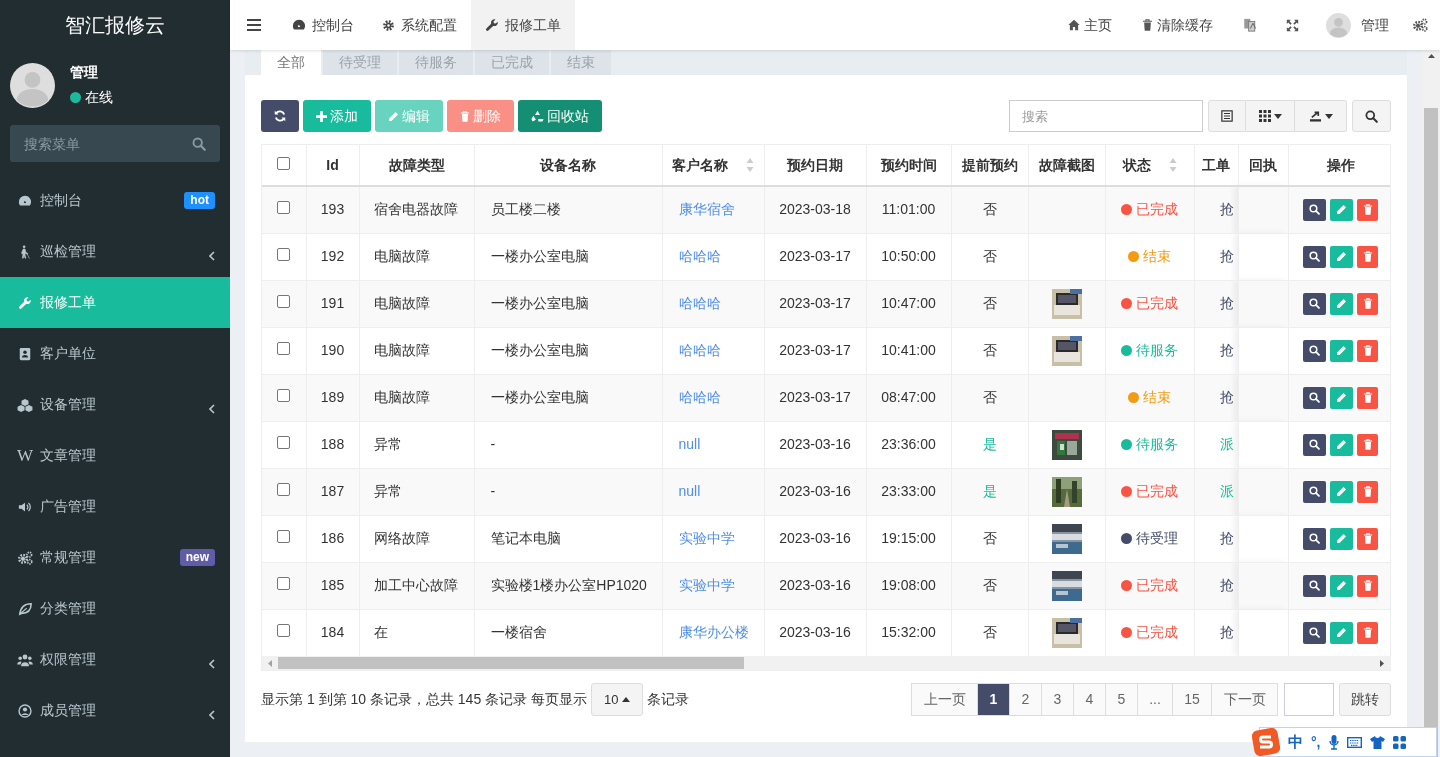  What do you see at coordinates (1227, 116) in the screenshot?
I see `toggle-view-button` at bounding box center [1227, 116].